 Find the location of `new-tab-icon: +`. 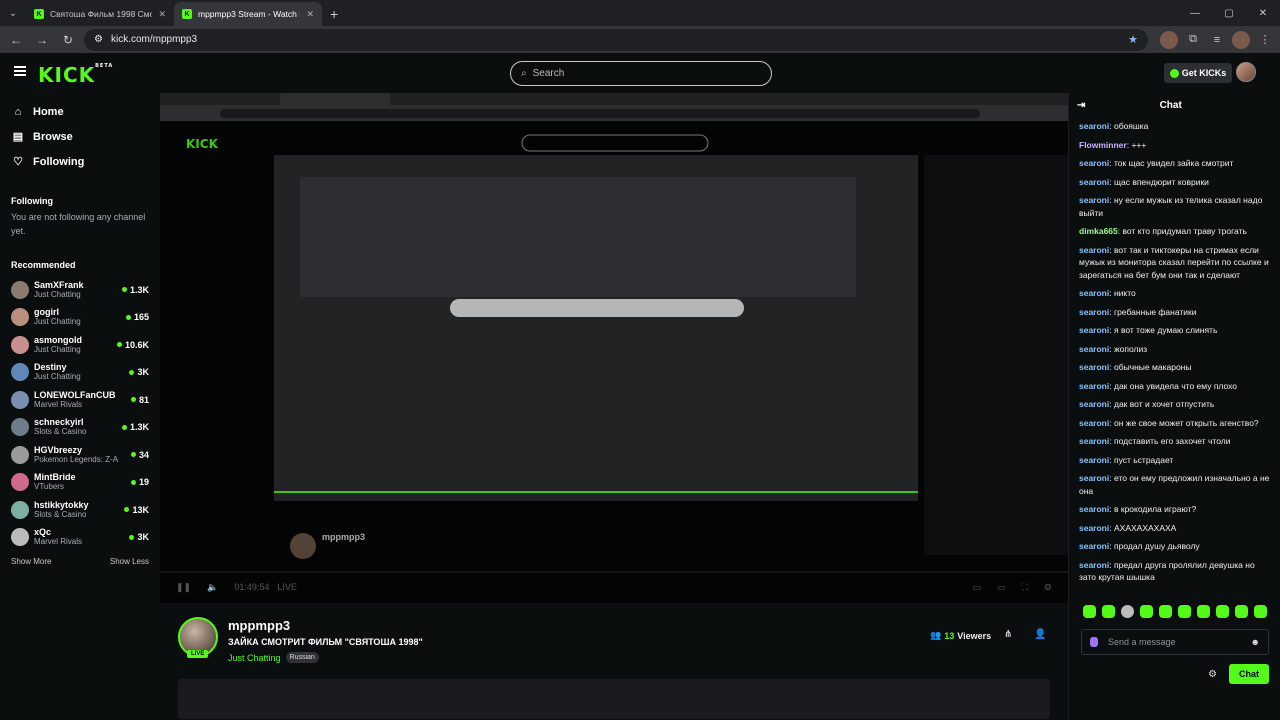

new-tab-icon: + is located at coordinates (334, 16).